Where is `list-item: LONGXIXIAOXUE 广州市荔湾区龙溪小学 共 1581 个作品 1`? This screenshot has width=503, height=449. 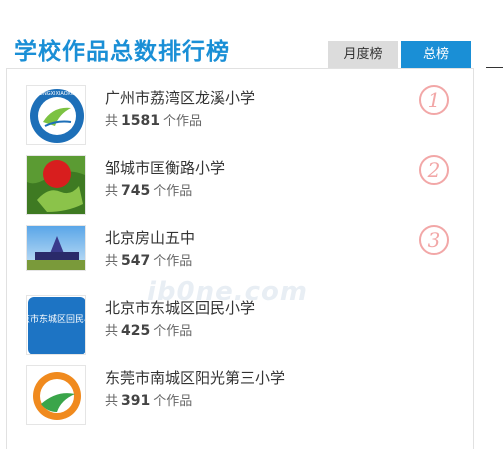 list-item: LONGXIXIAOXUE 广州市荔湾区龙溪小学 共 1581 个作品 1 is located at coordinates (241, 117).